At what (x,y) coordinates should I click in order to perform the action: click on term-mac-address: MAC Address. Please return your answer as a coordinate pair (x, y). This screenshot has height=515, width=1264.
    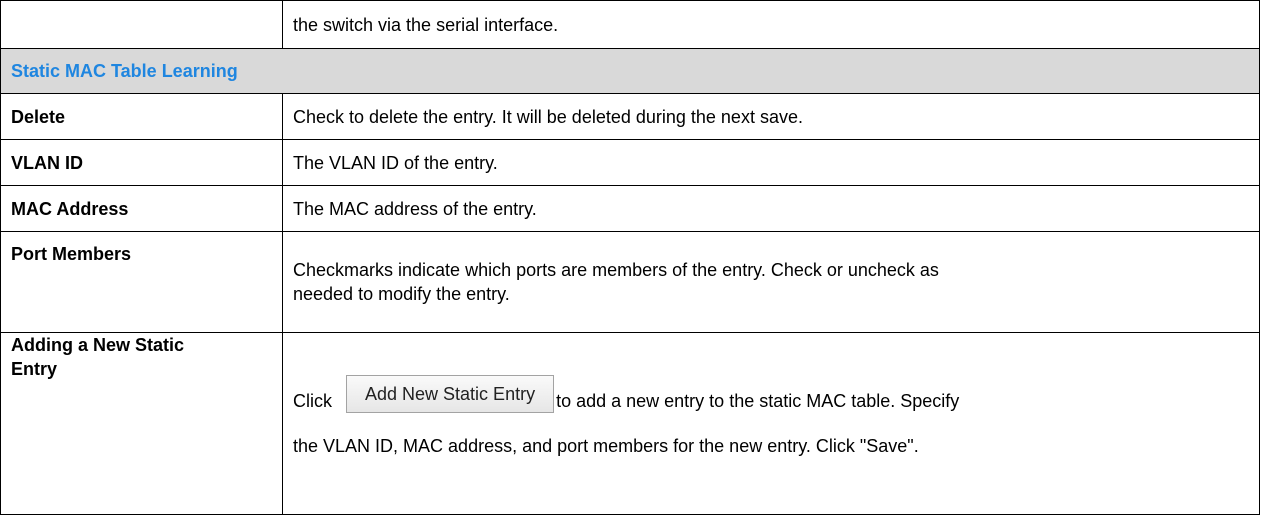
    Looking at the image, I should click on (70, 208).